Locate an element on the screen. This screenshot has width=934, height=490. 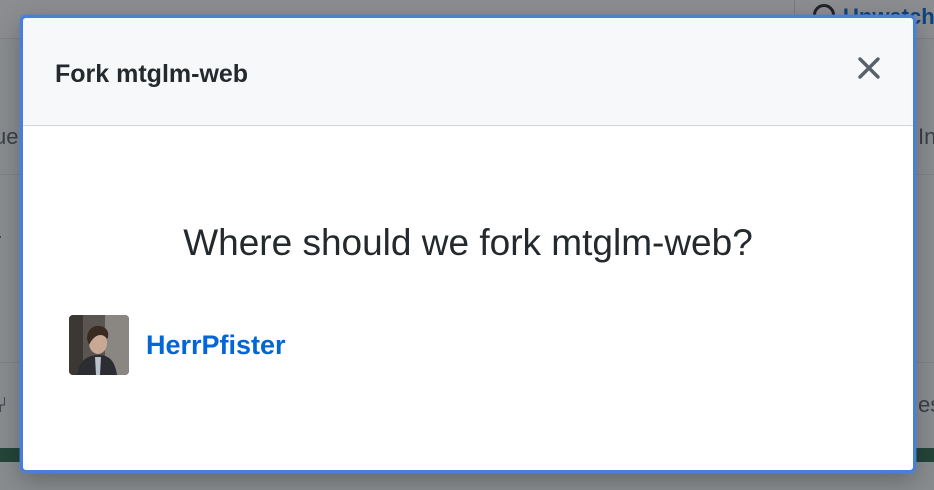
close-button is located at coordinates (869, 68).